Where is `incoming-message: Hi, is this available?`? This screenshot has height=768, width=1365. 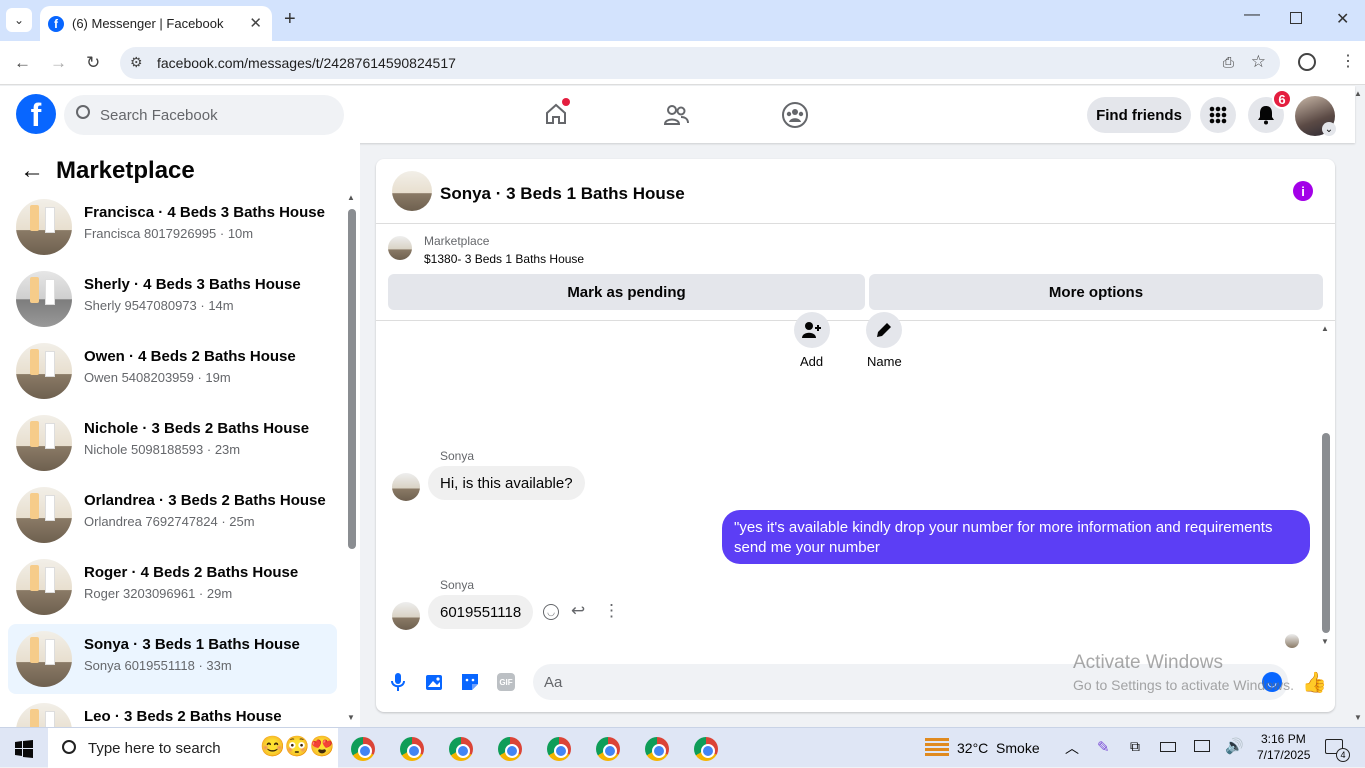 incoming-message: Hi, is this available? is located at coordinates (506, 483).